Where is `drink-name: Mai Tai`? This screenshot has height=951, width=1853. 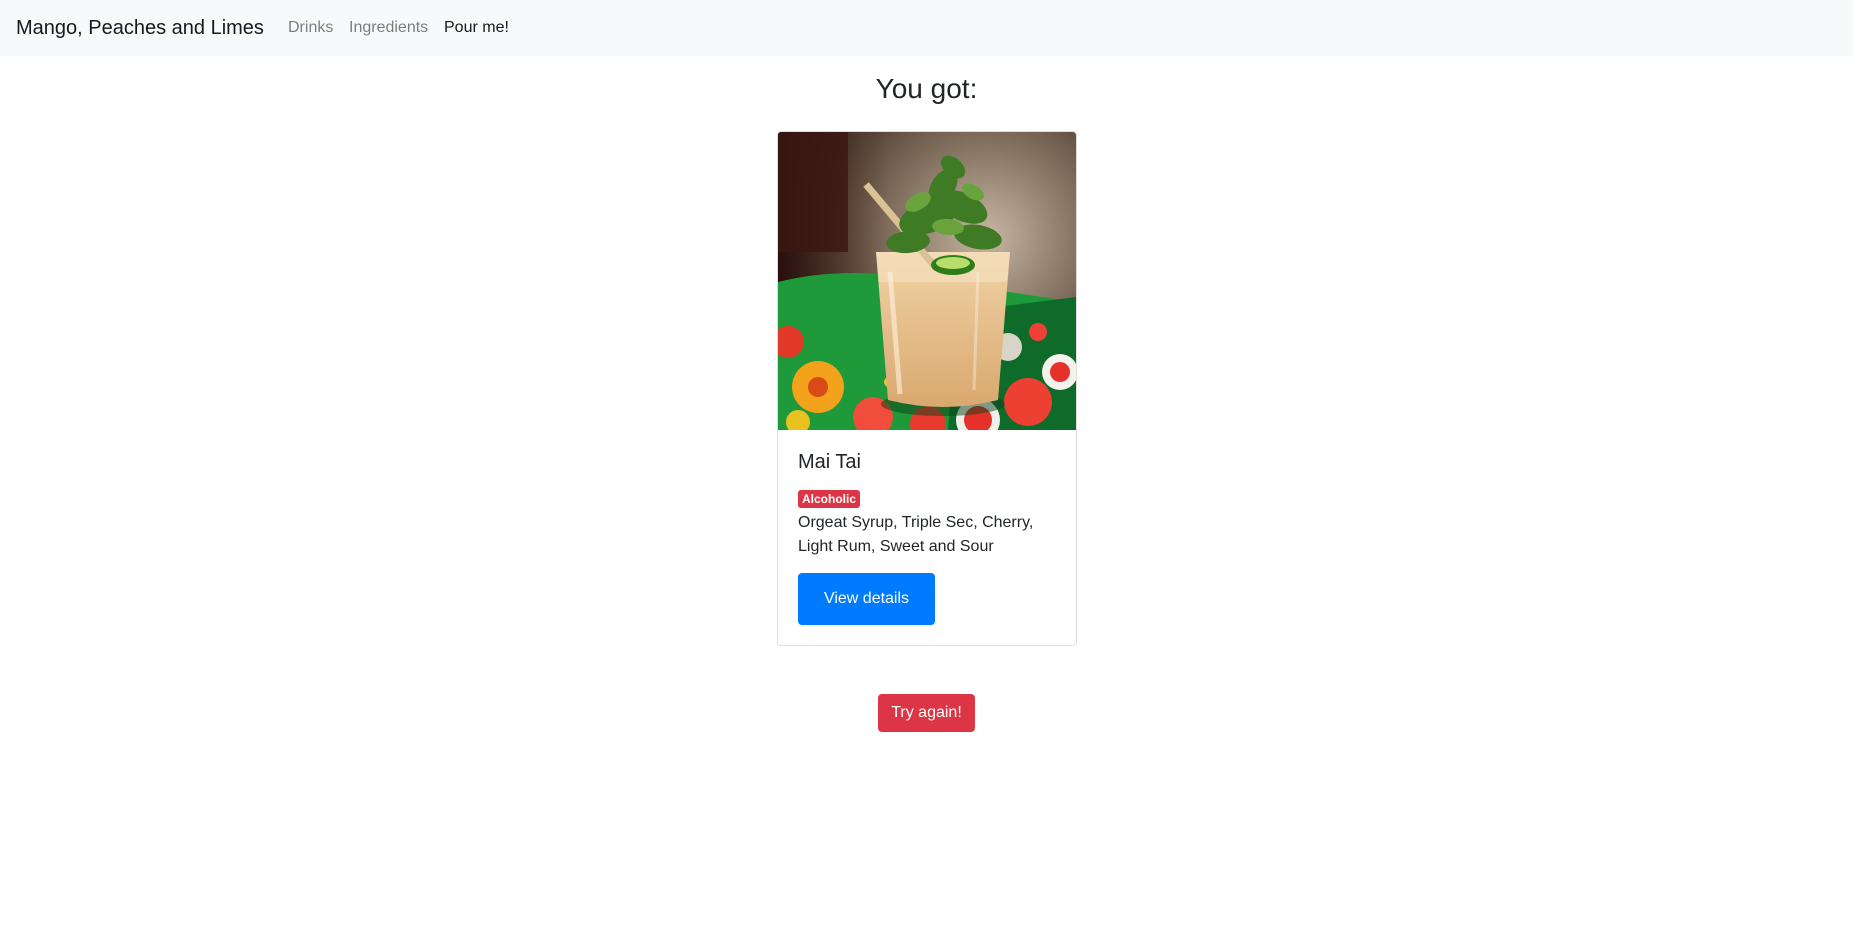
drink-name: Mai Tai is located at coordinates (829, 462).